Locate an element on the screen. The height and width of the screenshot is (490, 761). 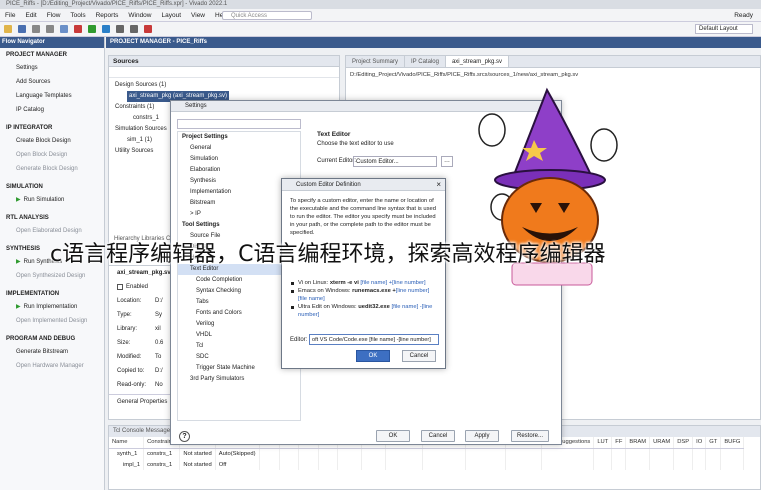
save-icon is located at coordinates (22, 29).